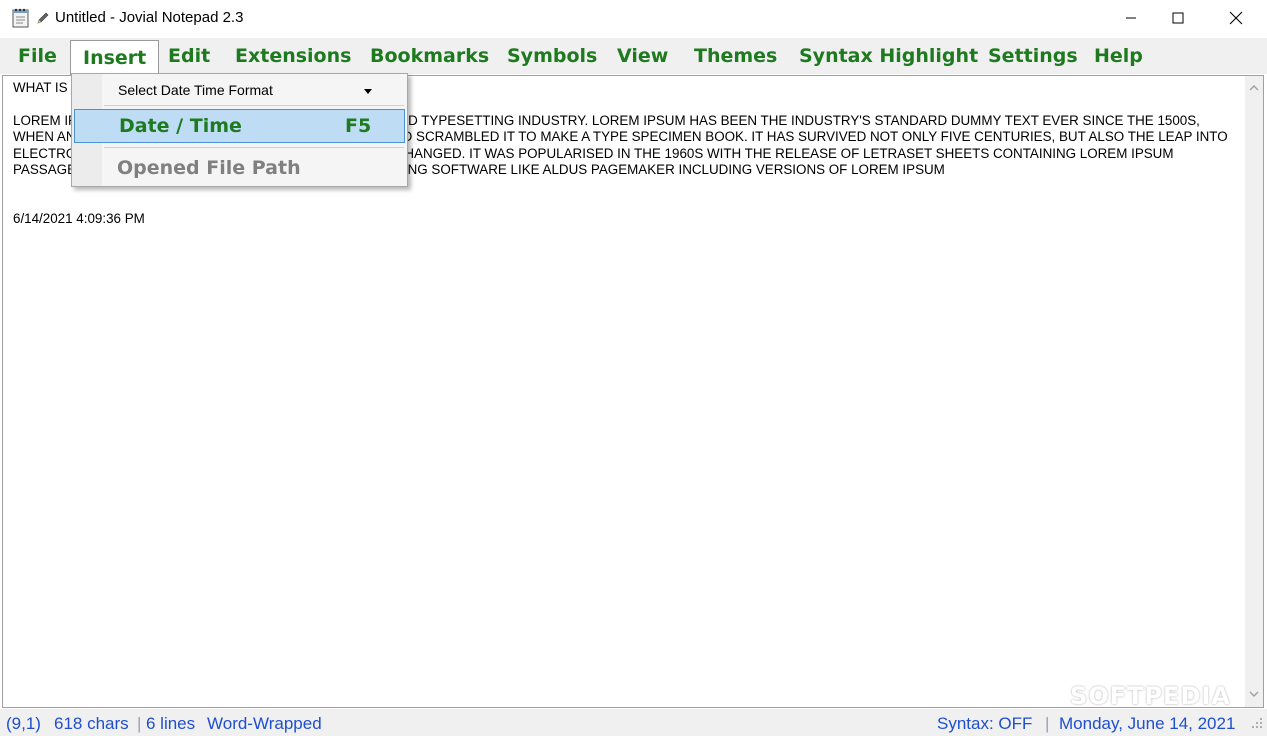 This screenshot has width=1267, height=736. What do you see at coordinates (358, 126) in the screenshot?
I see `date-time-shortcut: F5` at bounding box center [358, 126].